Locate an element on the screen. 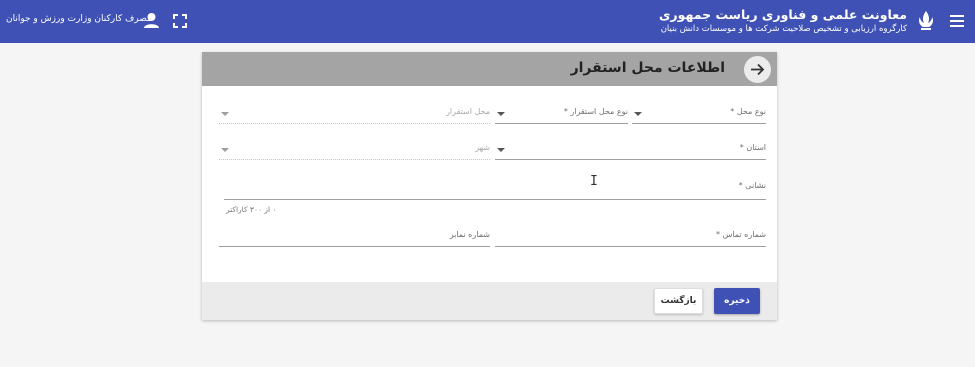 The height and width of the screenshot is (367, 975). location-type-select: نوع محل * is located at coordinates (699, 114).